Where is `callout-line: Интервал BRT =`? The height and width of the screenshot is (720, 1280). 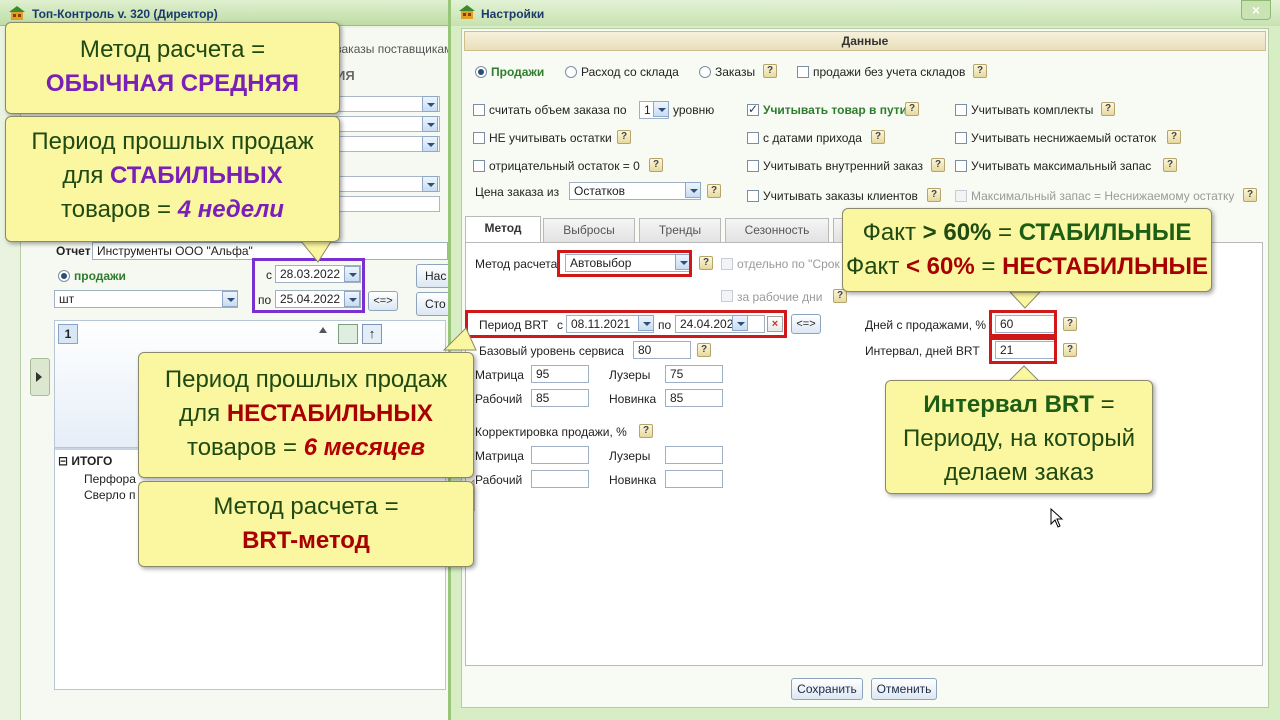
callout-line: Интервал BRT = is located at coordinates (1019, 405).